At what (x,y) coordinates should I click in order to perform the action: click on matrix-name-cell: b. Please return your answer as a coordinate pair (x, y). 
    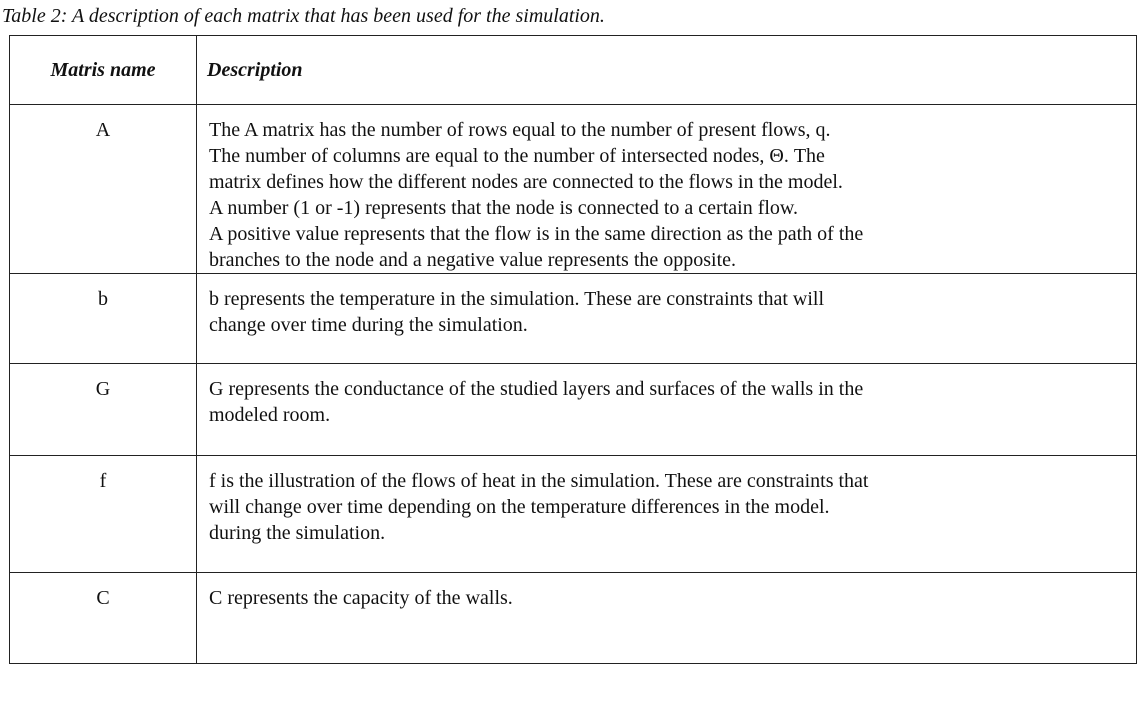
    Looking at the image, I should click on (103, 318).